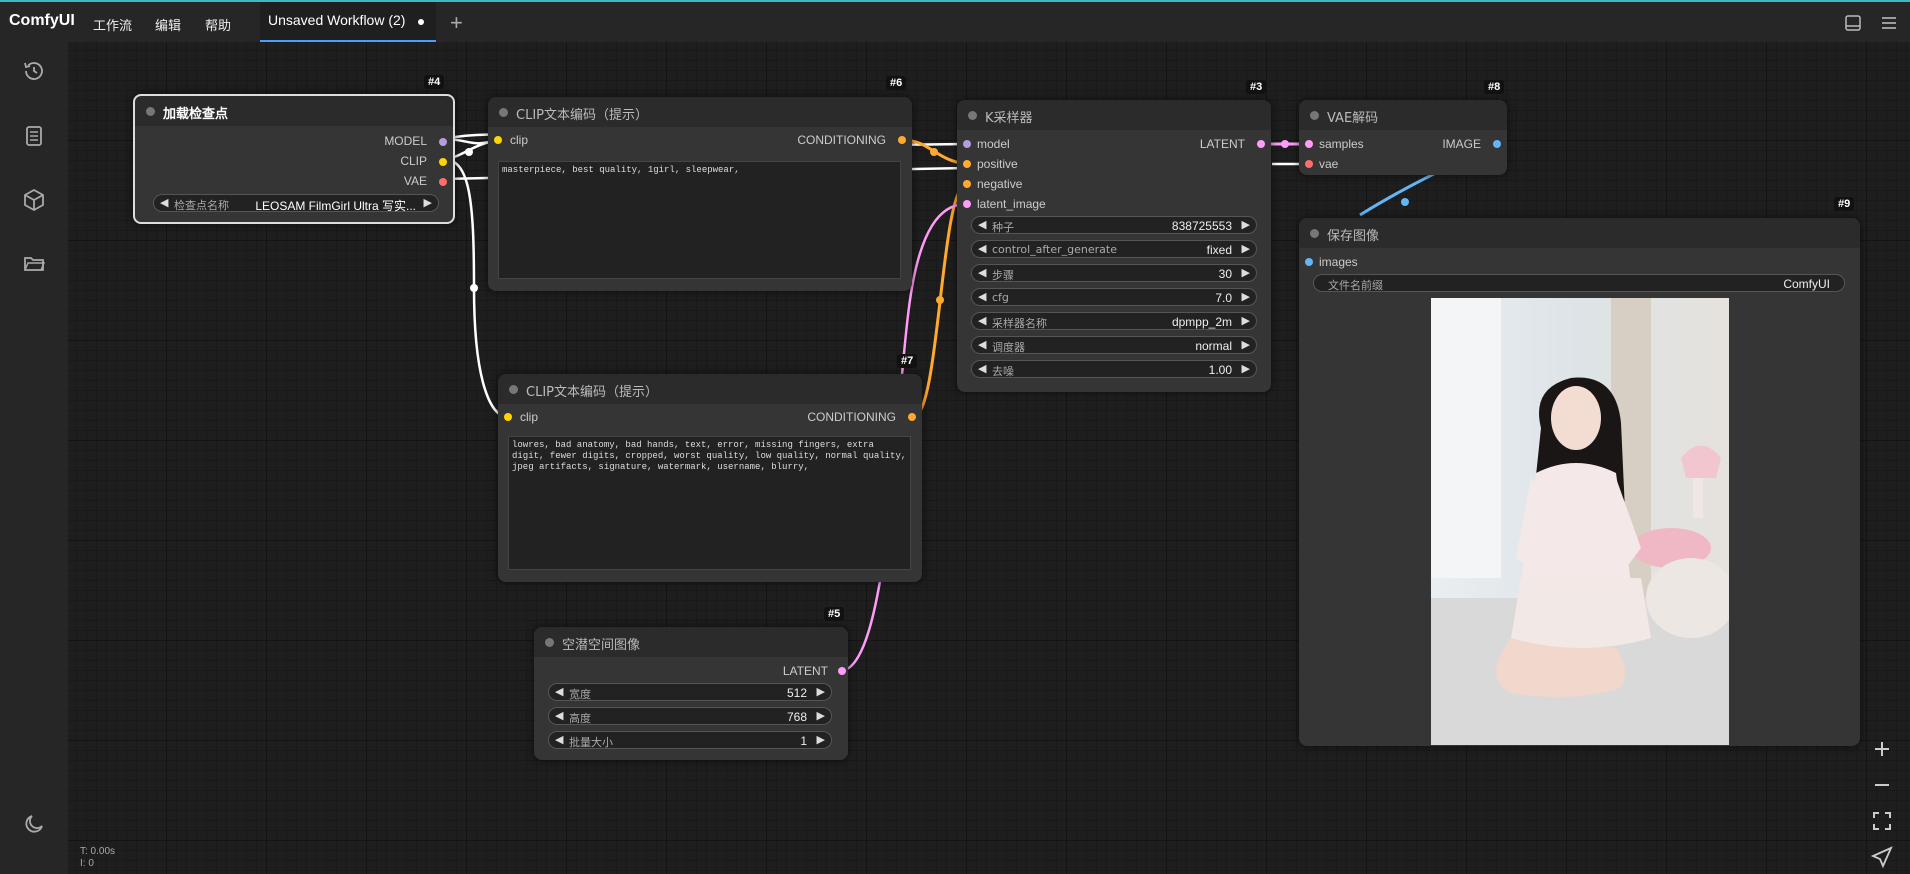 This screenshot has width=1910, height=874. I want to click on sampler-name-widget: ◀ 采样器名称 dpmpp_2m ▶, so click(1114, 321).